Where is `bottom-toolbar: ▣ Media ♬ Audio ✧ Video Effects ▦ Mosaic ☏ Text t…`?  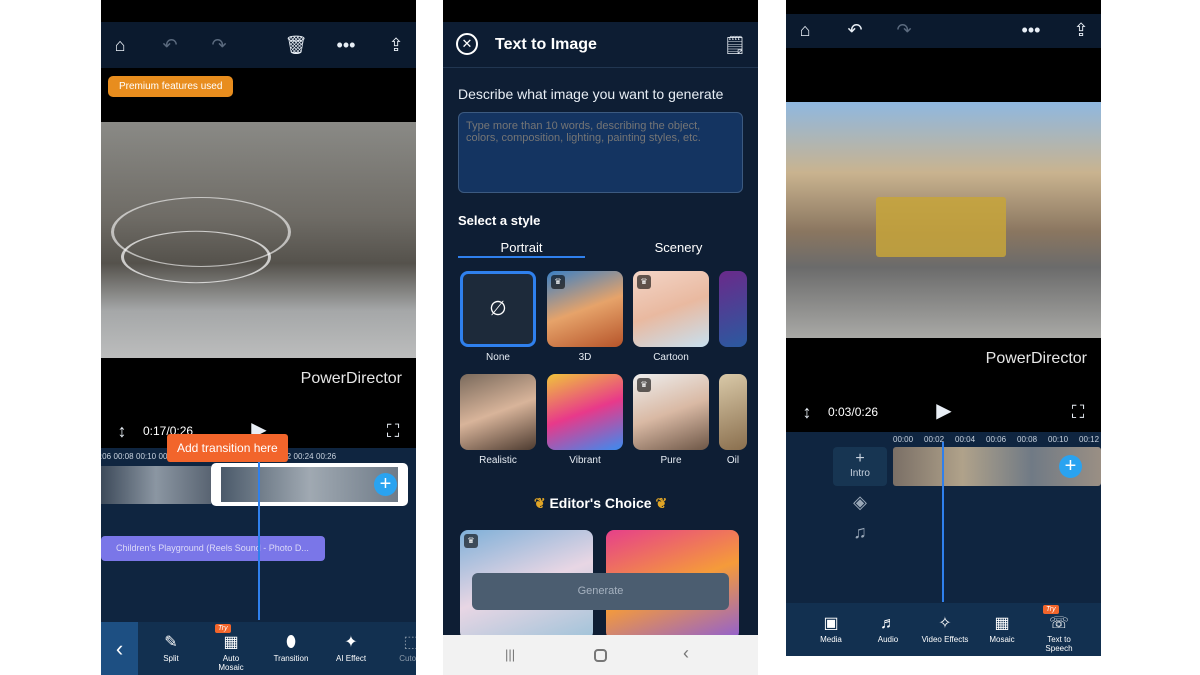 bottom-toolbar: ▣ Media ♬ Audio ✧ Video Effects ▦ Mosaic ☏ Text t… is located at coordinates (943, 629).